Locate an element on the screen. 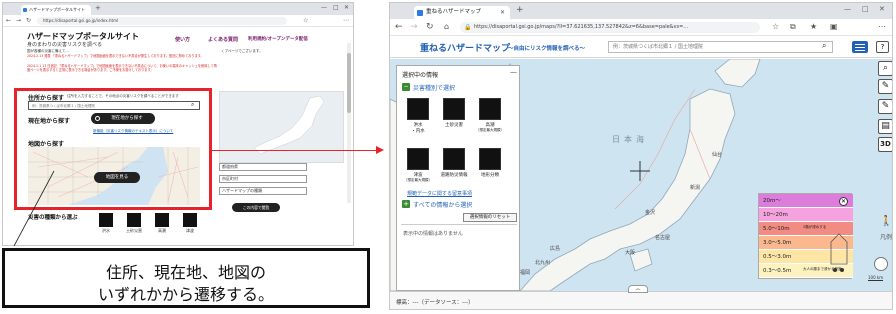  lock-icon: 🔒 is located at coordinates (468, 27).